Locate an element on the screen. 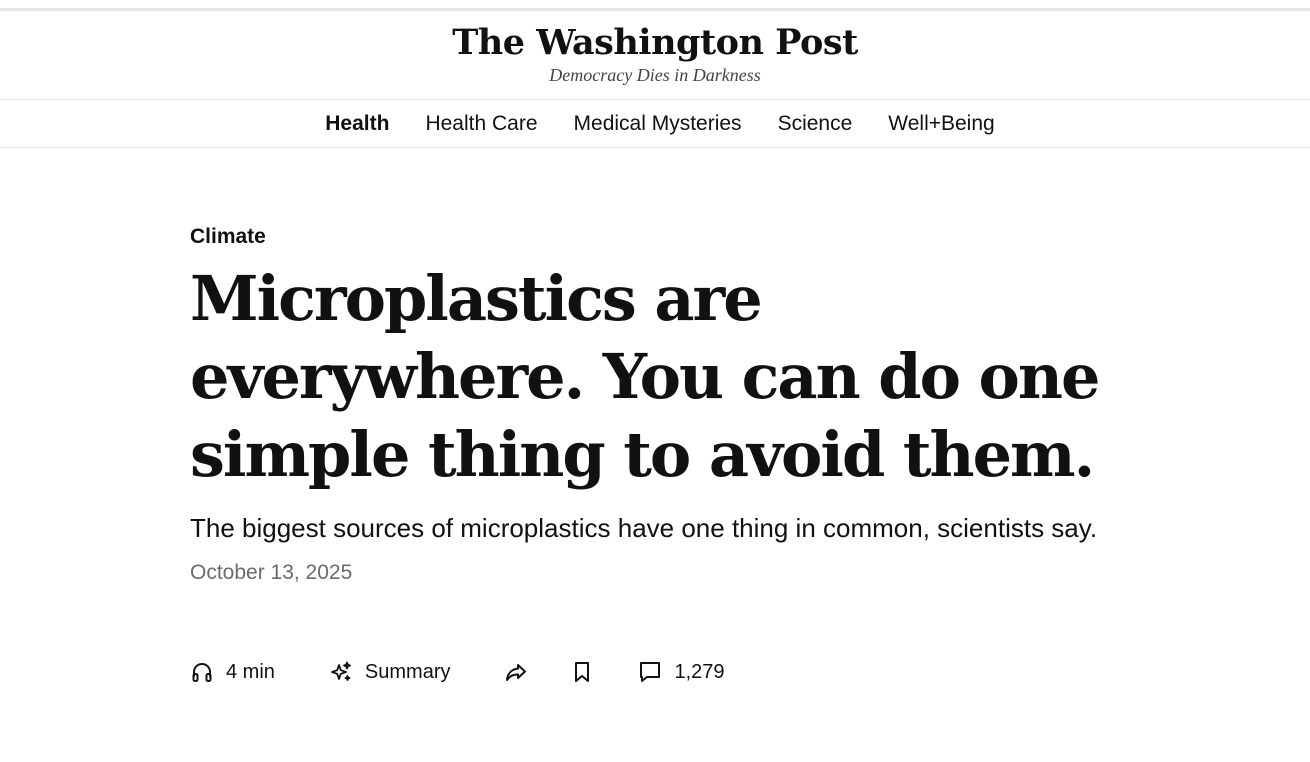 This screenshot has width=1310, height=762. article-actions-bar: 4 min Summary 1,279 is located at coordinates (457, 672).